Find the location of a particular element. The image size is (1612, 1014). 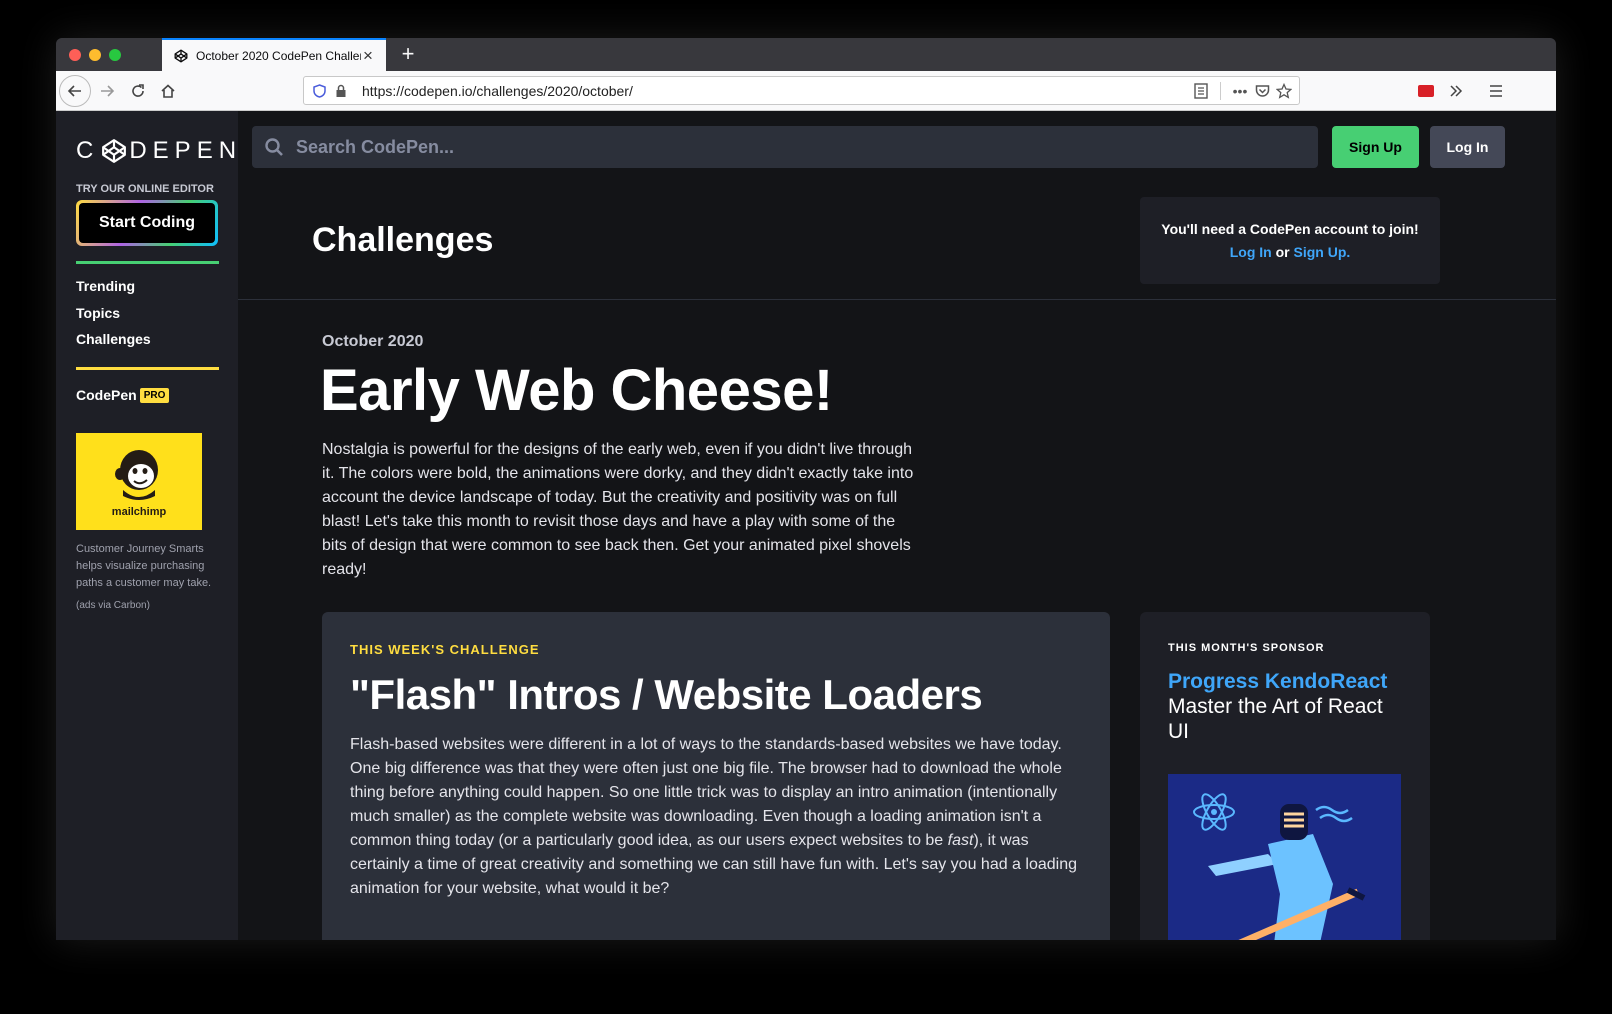

body-emphasis: fast is located at coordinates (960, 840).